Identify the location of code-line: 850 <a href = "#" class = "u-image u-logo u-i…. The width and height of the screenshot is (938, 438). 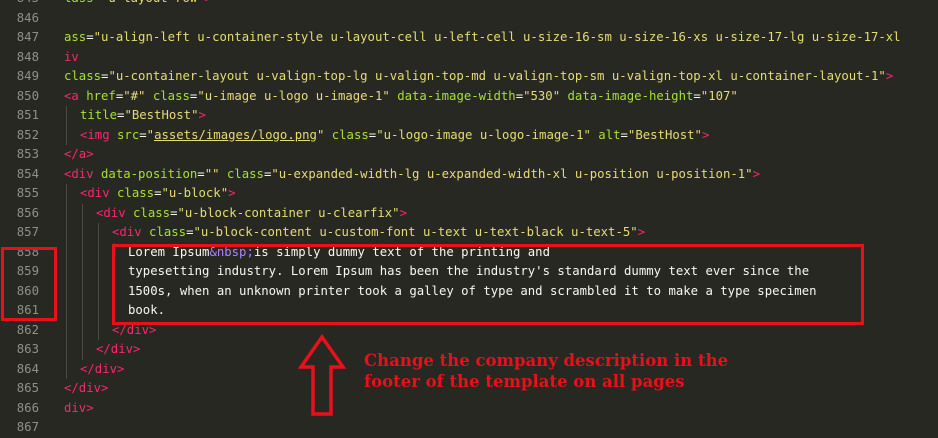
(469, 97).